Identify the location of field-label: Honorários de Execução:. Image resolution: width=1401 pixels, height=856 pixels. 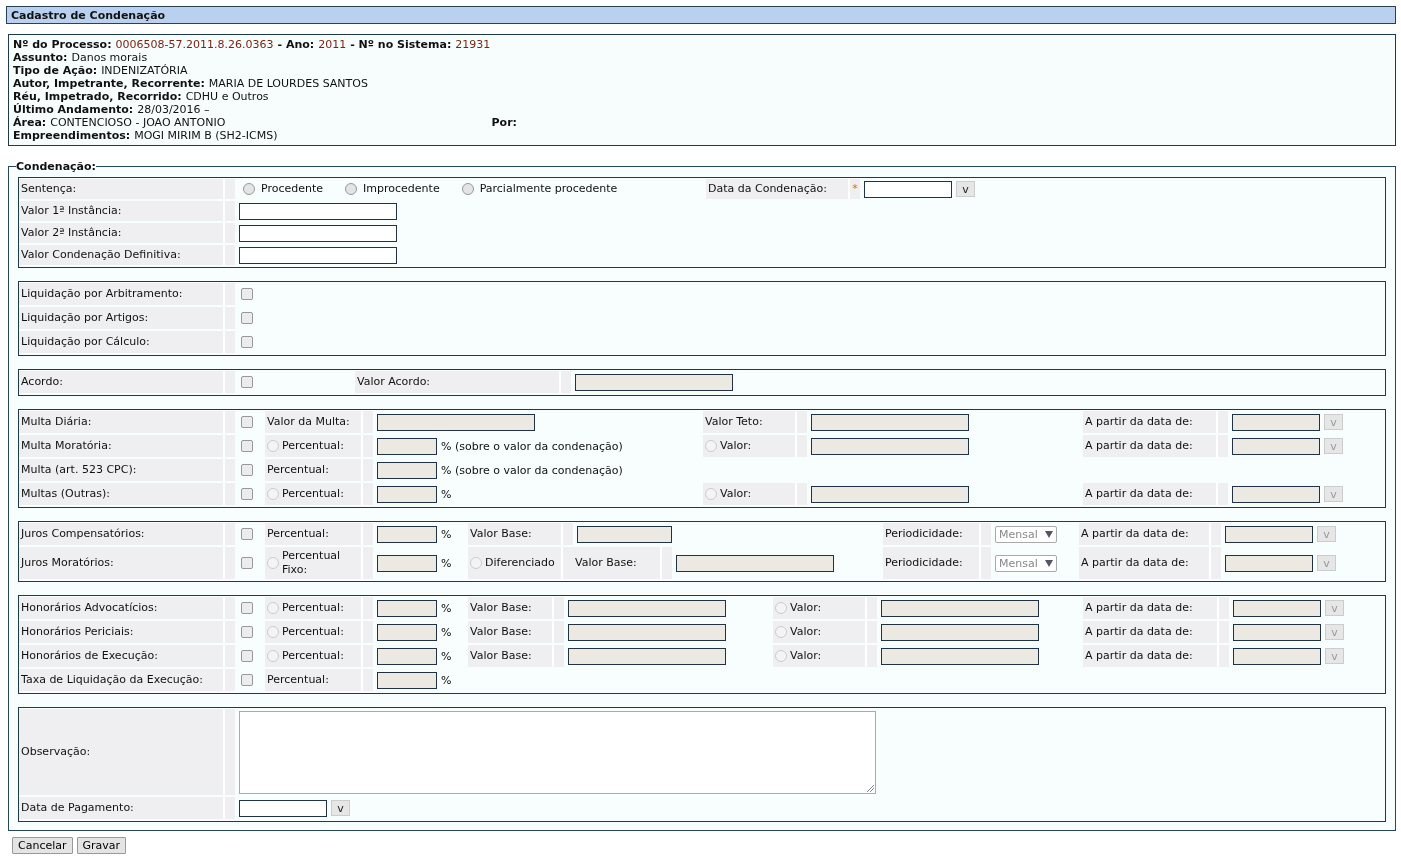
(89, 656).